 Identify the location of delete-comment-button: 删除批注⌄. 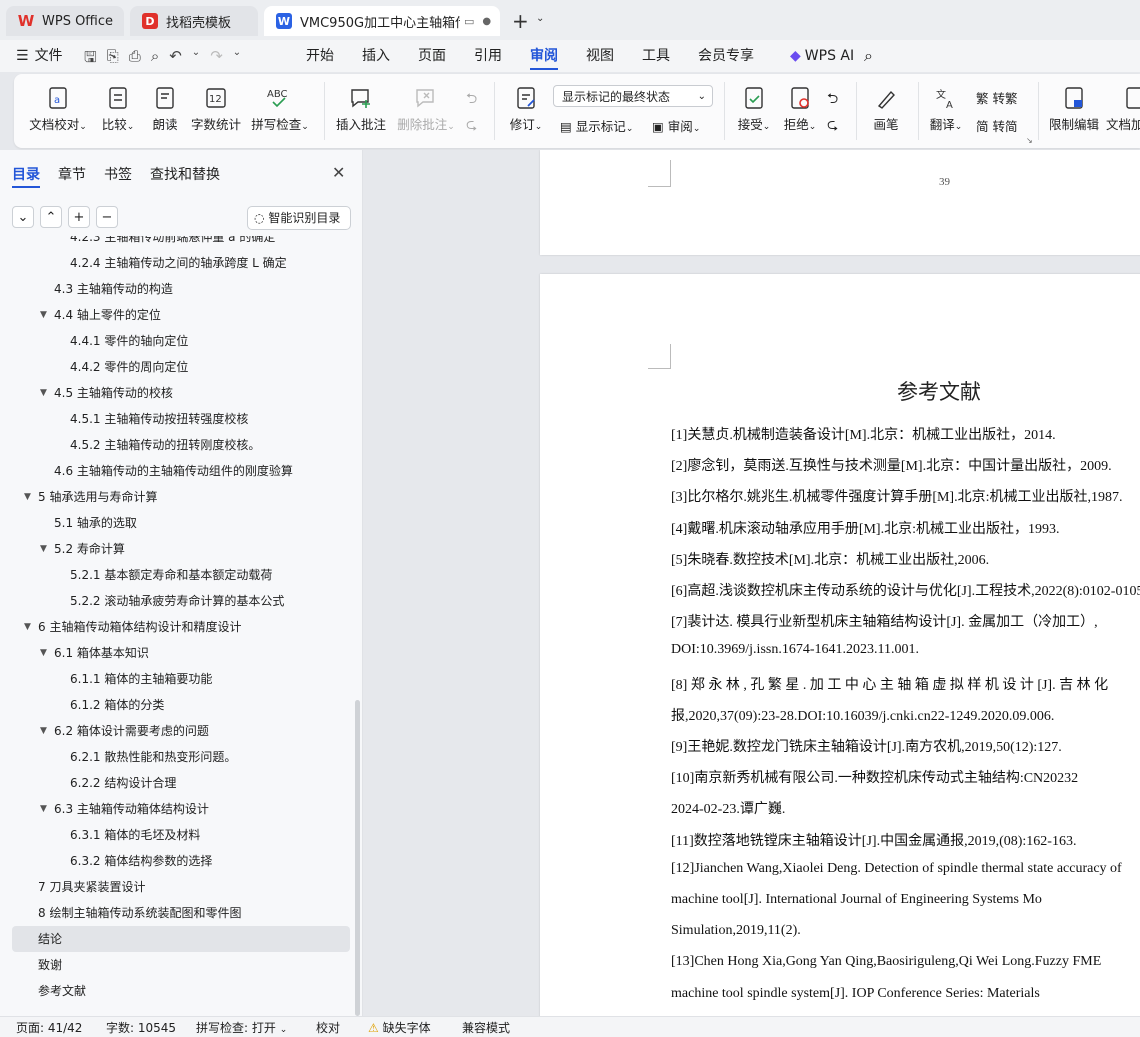
(426, 103).